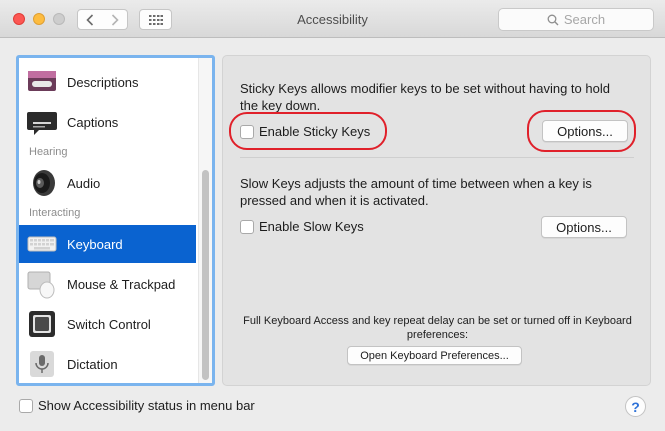  Describe the element at coordinates (121, 284) in the screenshot. I see `sidebar-item-label: Mouse & Trackpad` at that location.